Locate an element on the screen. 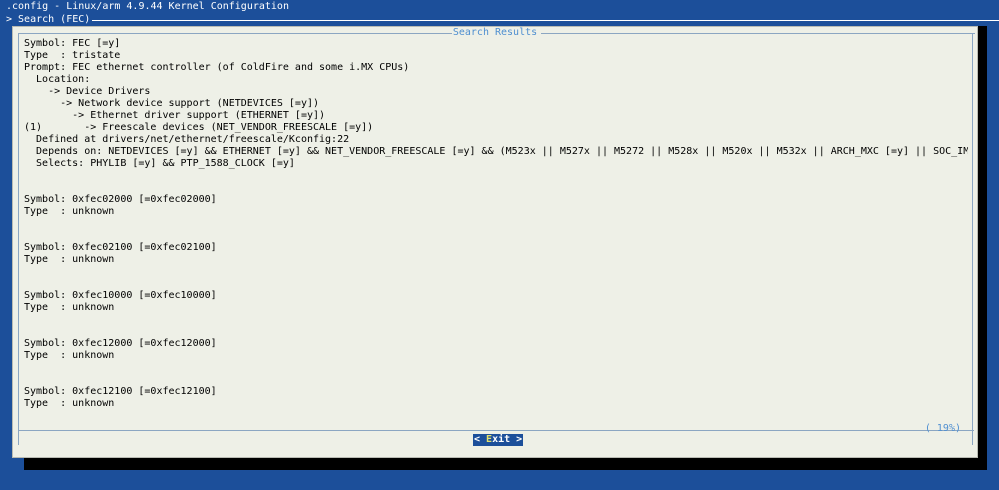 This screenshot has width=999, height=490. dialog-border-bottom is located at coordinates (496, 430).